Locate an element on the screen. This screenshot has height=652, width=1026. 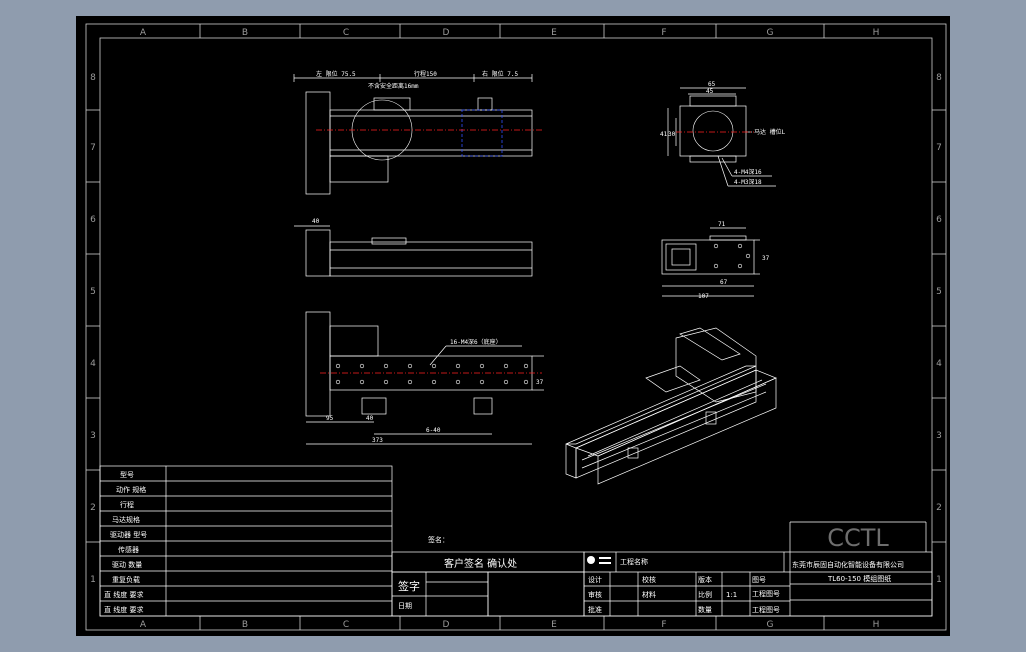
check-label: 校核 is located at coordinates (649, 579).